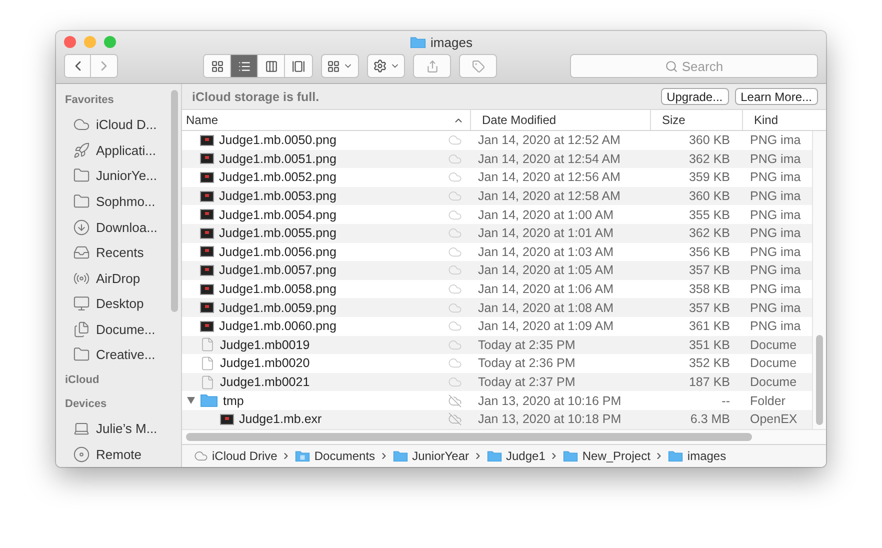 The height and width of the screenshot is (548, 882). Describe the element at coordinates (774, 419) in the screenshot. I see `kind-text: OpenEX` at that location.